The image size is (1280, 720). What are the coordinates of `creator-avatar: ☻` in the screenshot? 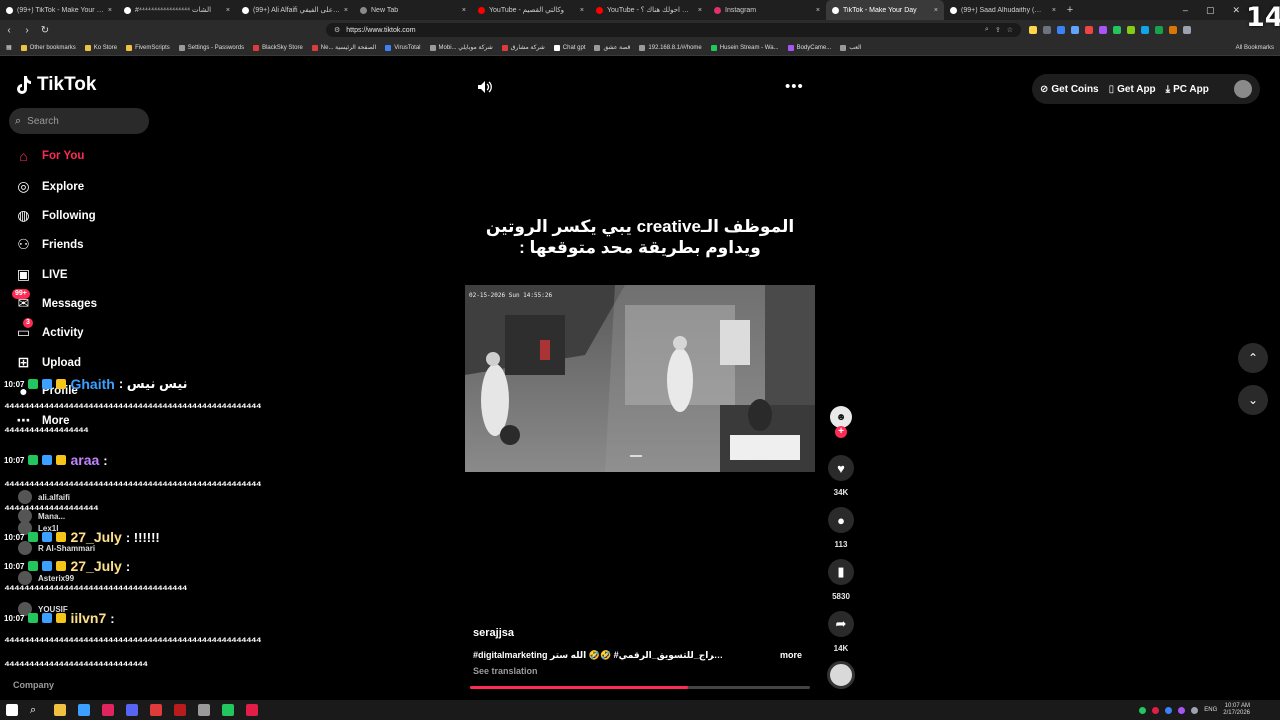 It's located at (841, 417).